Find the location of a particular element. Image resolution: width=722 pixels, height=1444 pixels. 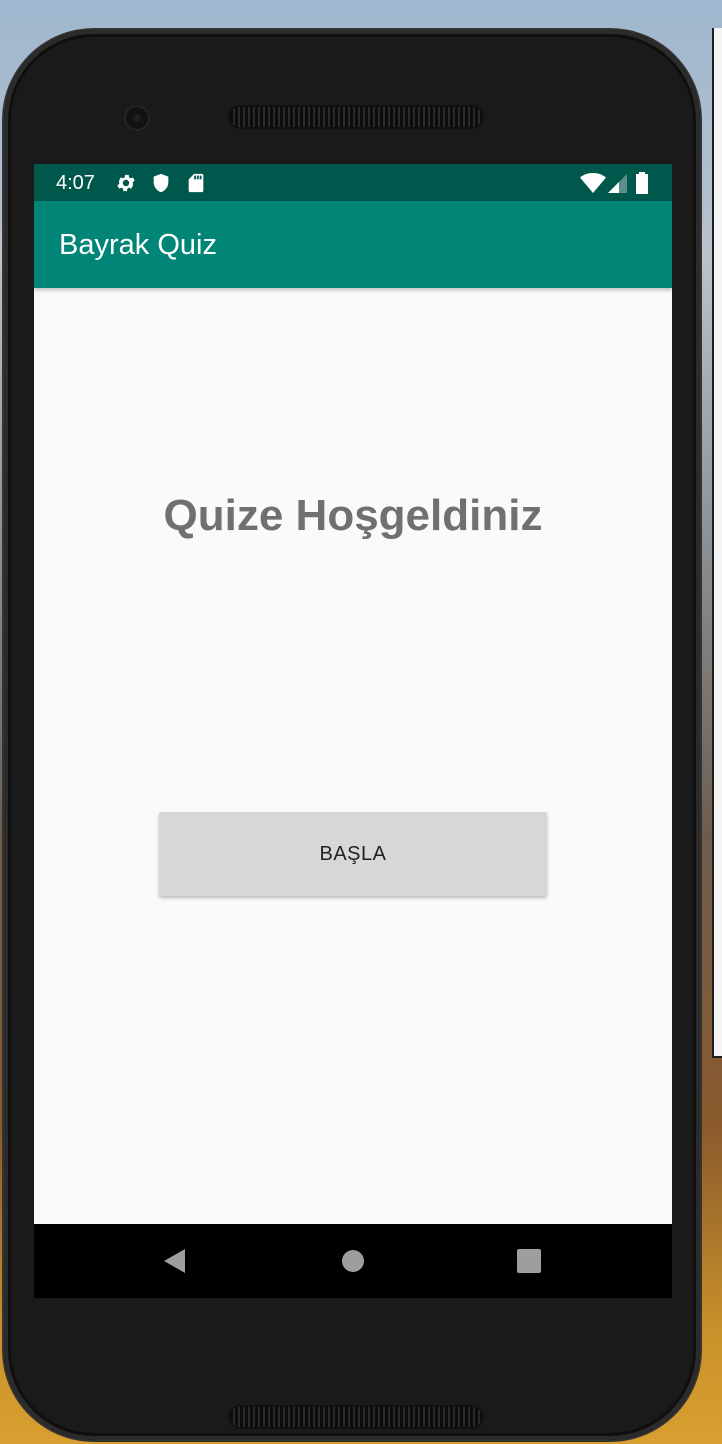

battery-icon is located at coordinates (642, 183).